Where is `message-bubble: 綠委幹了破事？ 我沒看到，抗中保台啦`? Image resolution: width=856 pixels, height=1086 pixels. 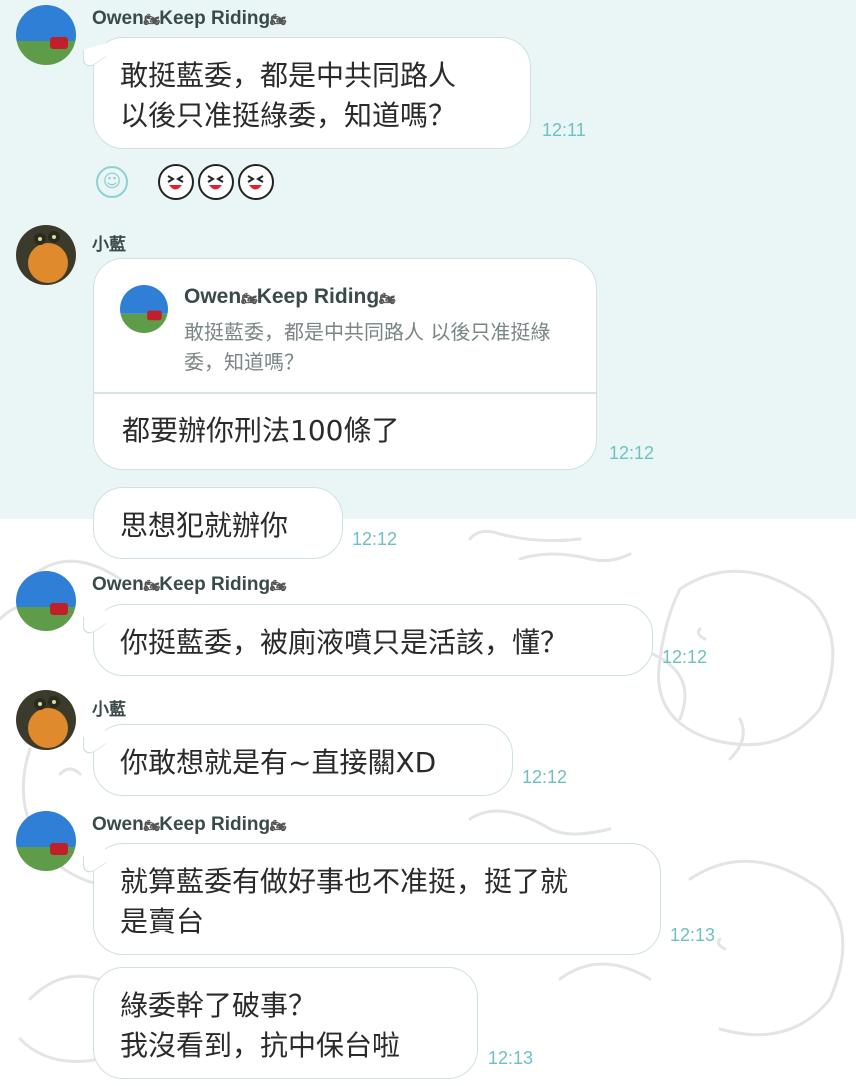
message-bubble: 綠委幹了破事？ 我沒看到，抗中保台啦 is located at coordinates (285, 1023).